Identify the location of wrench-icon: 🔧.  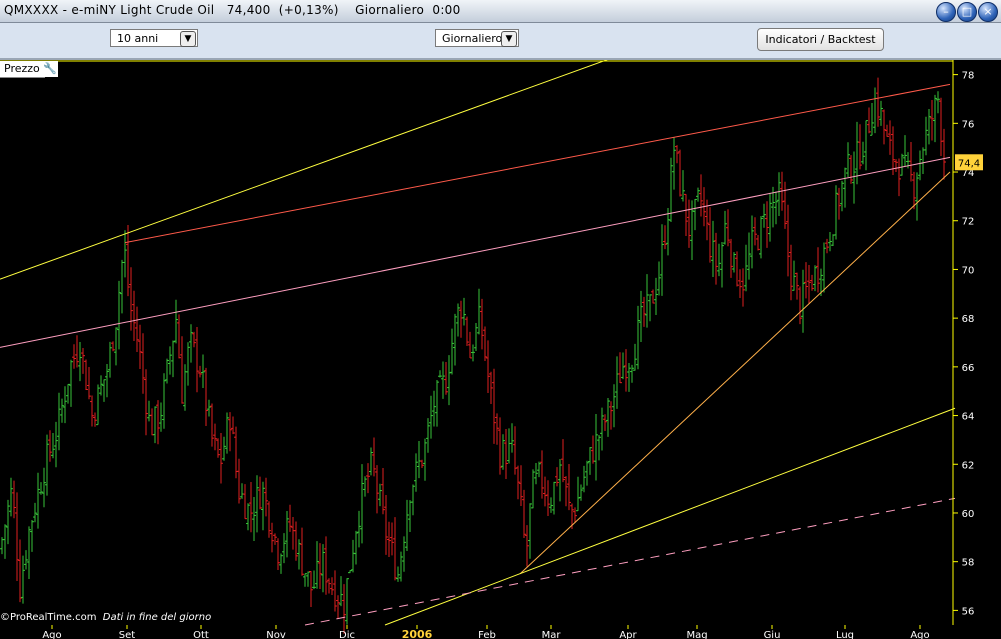
(50, 69).